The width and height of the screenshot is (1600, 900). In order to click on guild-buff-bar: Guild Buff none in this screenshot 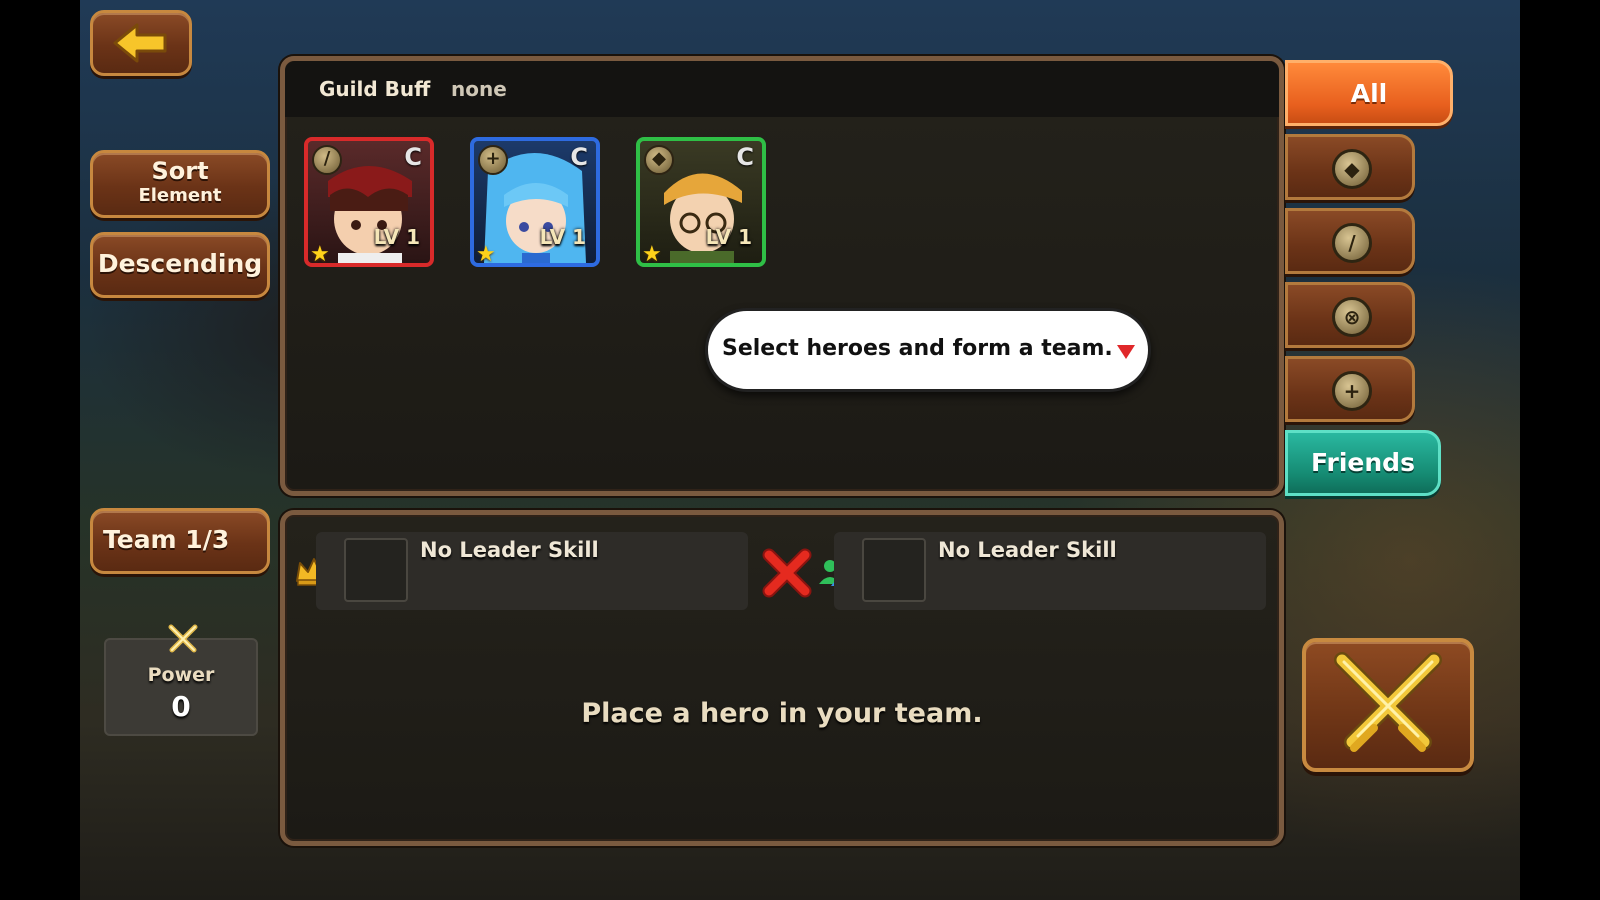, I will do `click(782, 89)`.